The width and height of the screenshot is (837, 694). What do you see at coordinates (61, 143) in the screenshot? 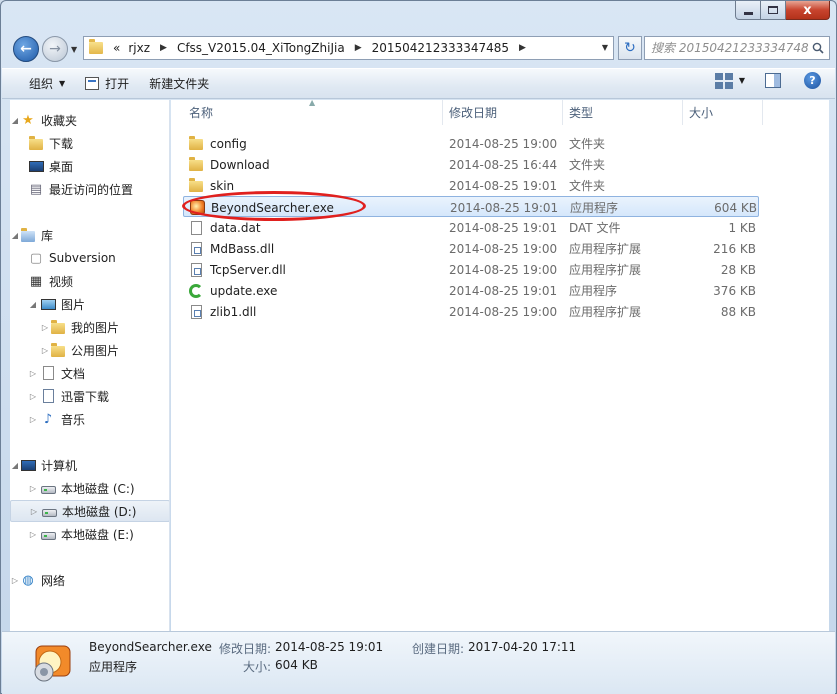
I see `sidebar-label: 下载` at bounding box center [61, 143].